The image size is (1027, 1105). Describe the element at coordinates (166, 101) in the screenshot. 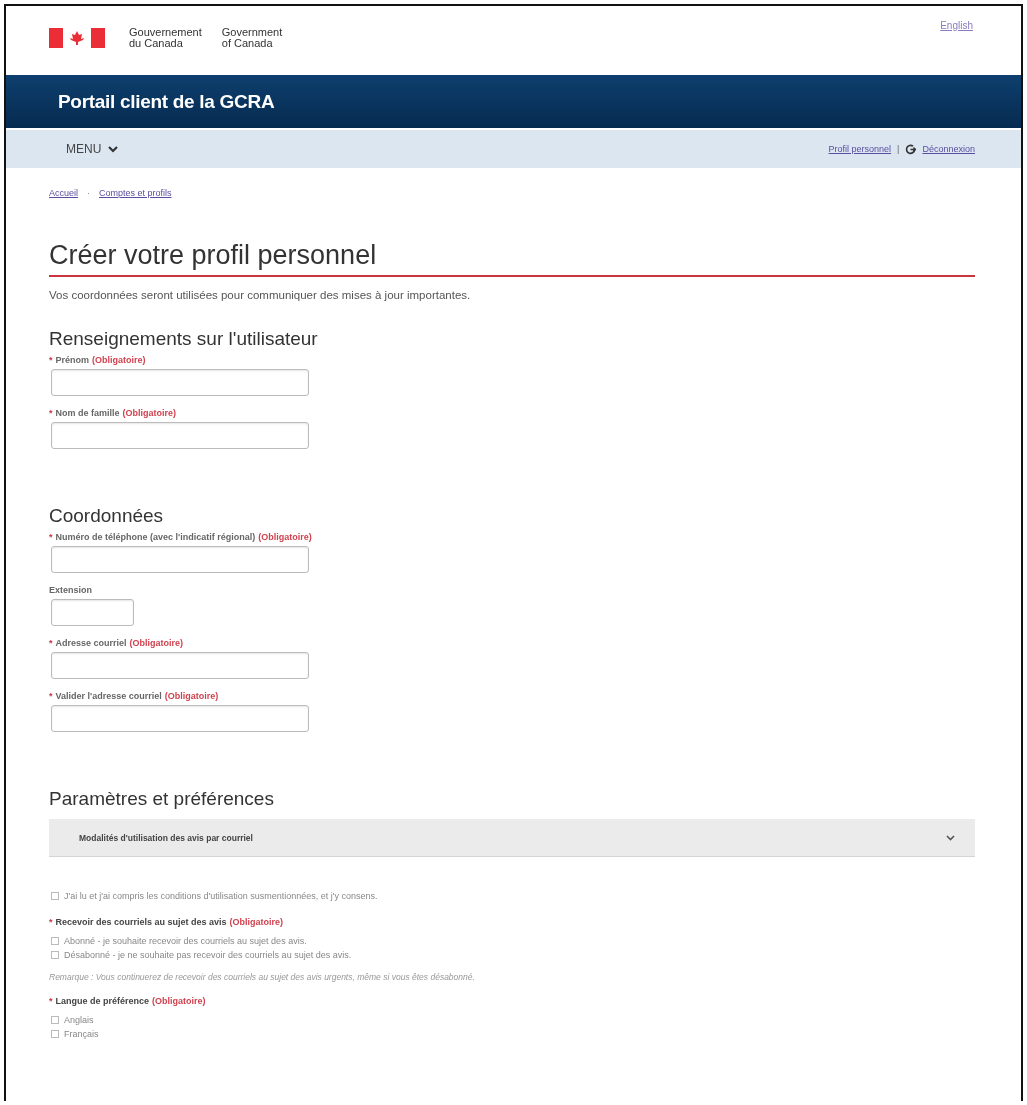

I see `app-title: Portail client de la GCRA` at that location.